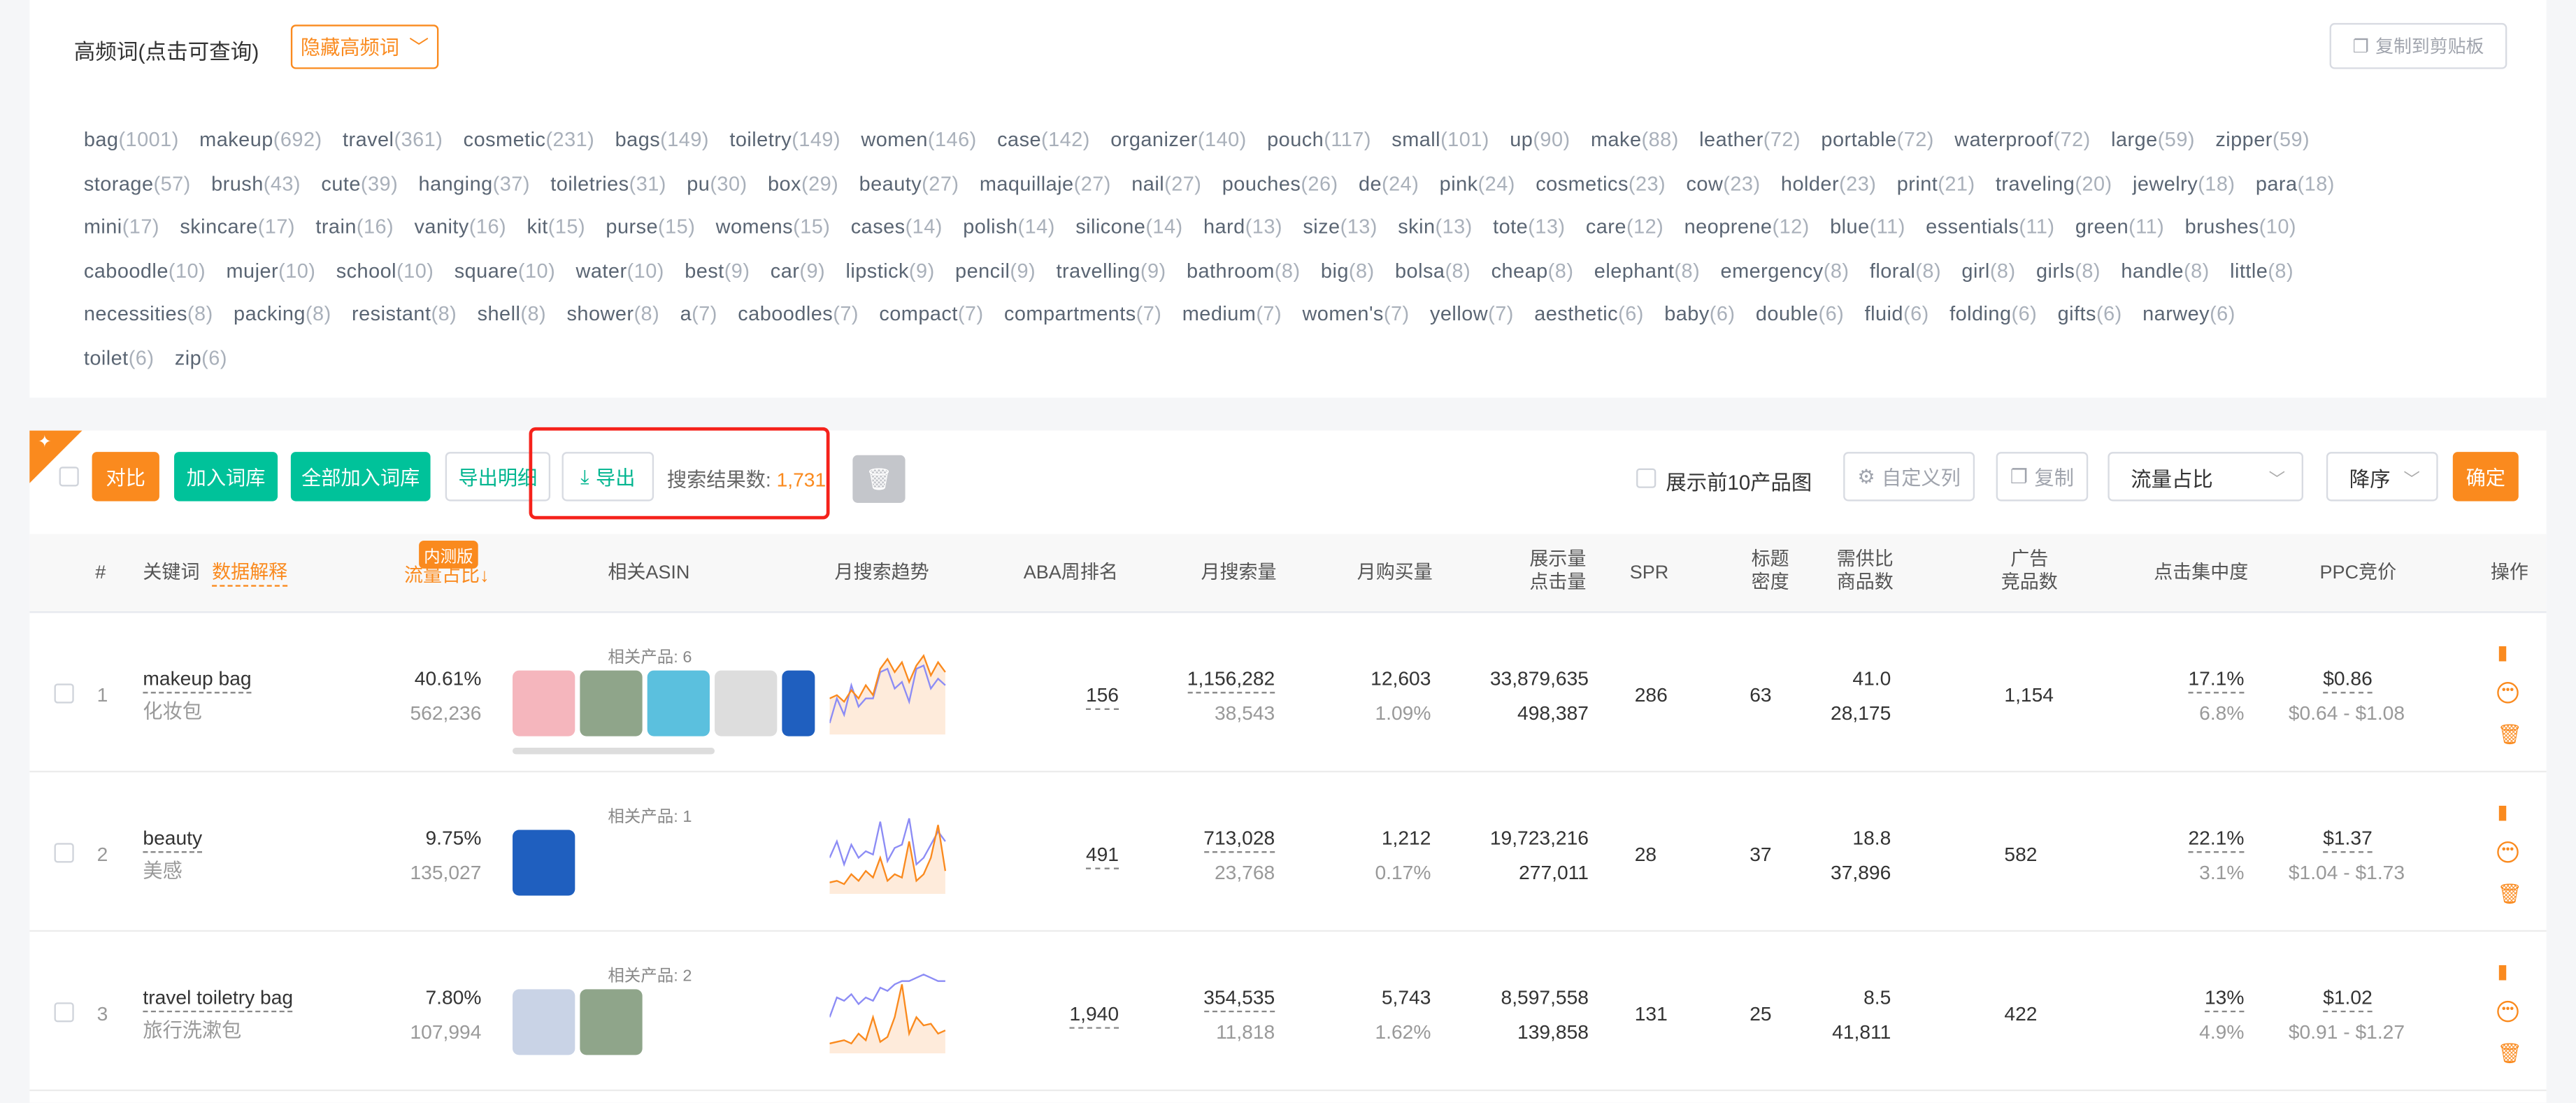 The image size is (2576, 1103). What do you see at coordinates (2153, 140) in the screenshot?
I see `keyword-chip: large(59)` at bounding box center [2153, 140].